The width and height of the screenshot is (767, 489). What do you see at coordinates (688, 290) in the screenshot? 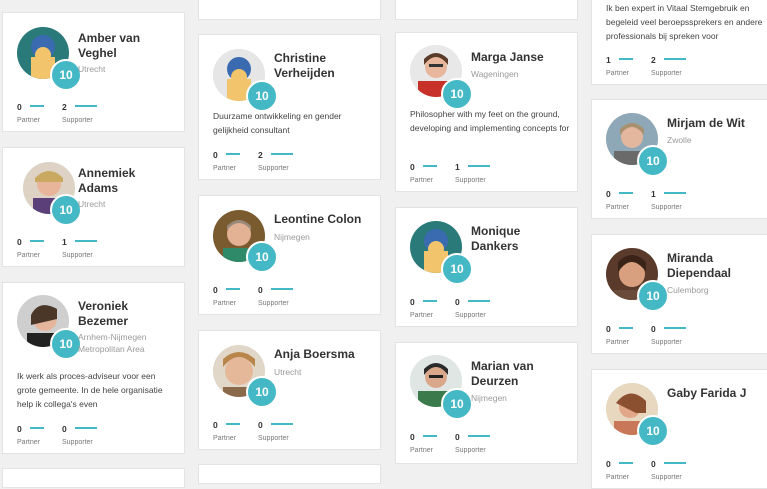
I see `member-city: Culemborg` at bounding box center [688, 290].